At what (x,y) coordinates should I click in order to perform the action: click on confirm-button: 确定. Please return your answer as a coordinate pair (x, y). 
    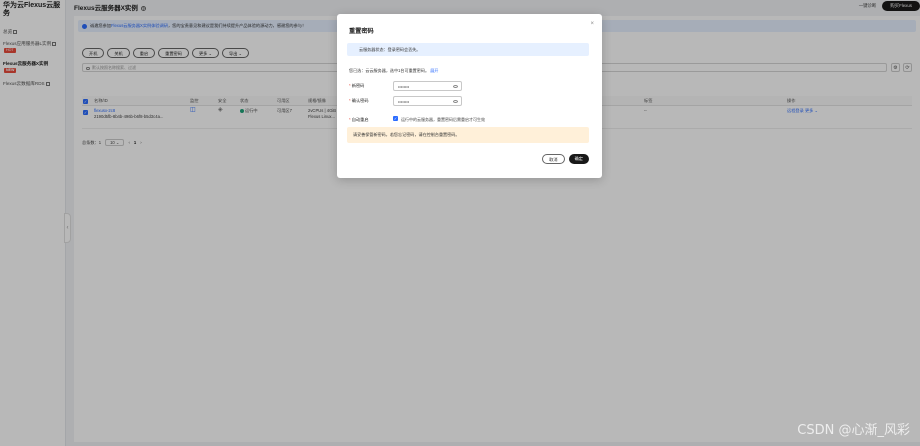
    Looking at the image, I should click on (578, 159).